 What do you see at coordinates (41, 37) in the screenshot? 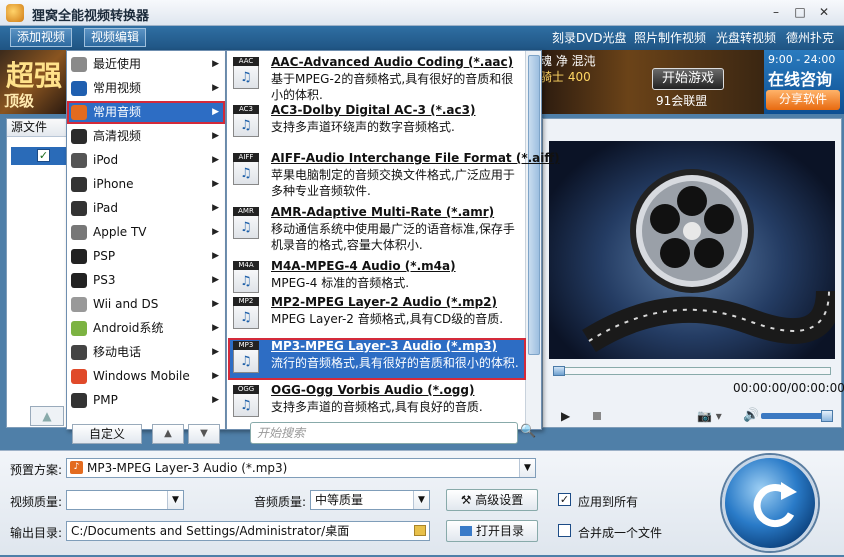
I see `add-video-button: 添加视频` at bounding box center [41, 37].